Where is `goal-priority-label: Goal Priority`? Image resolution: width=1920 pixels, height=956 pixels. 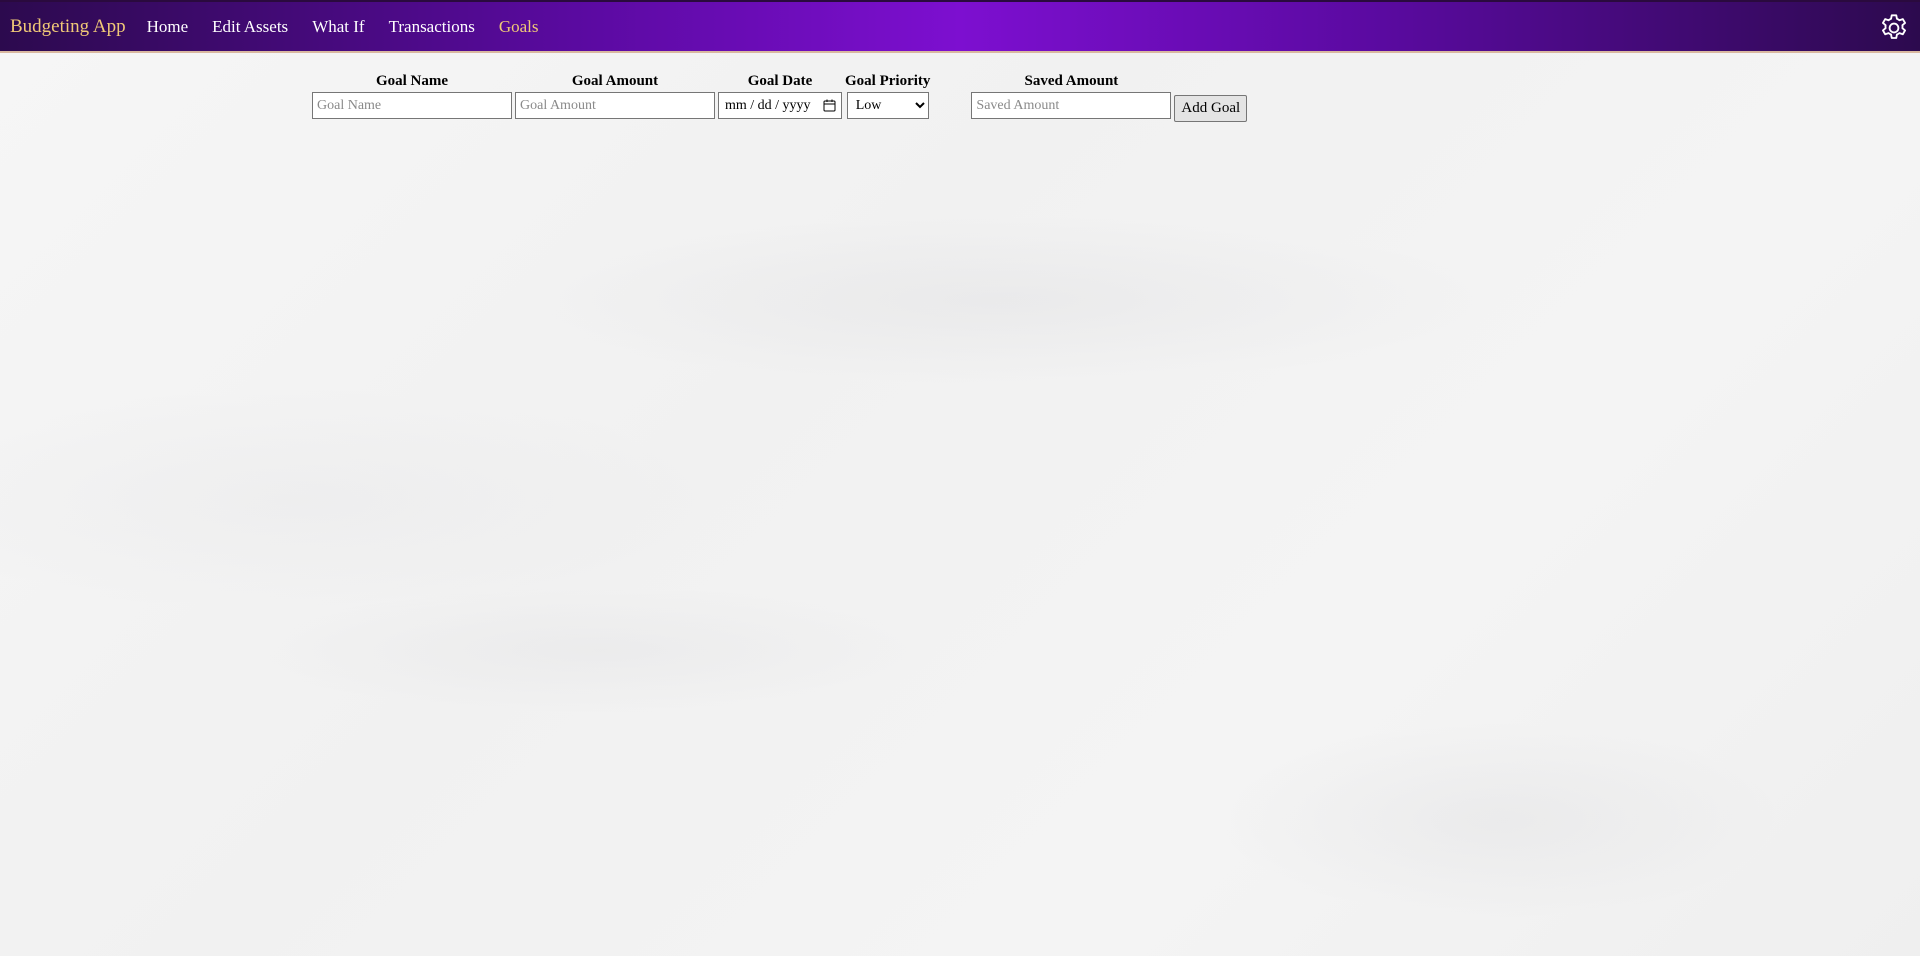 goal-priority-label: Goal Priority is located at coordinates (888, 81).